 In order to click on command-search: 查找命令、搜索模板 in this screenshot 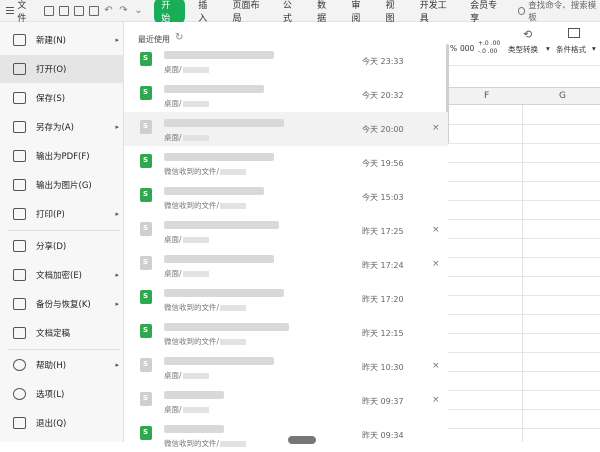, I will do `click(558, 11)`.